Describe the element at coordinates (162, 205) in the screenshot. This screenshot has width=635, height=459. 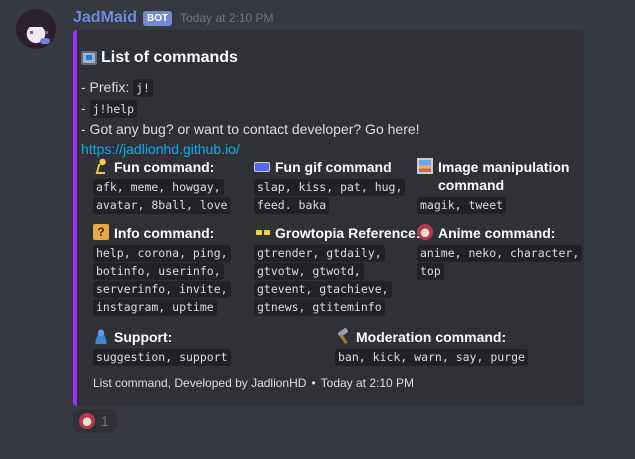
I see `field-value-line: avatar, 8ball, love` at that location.